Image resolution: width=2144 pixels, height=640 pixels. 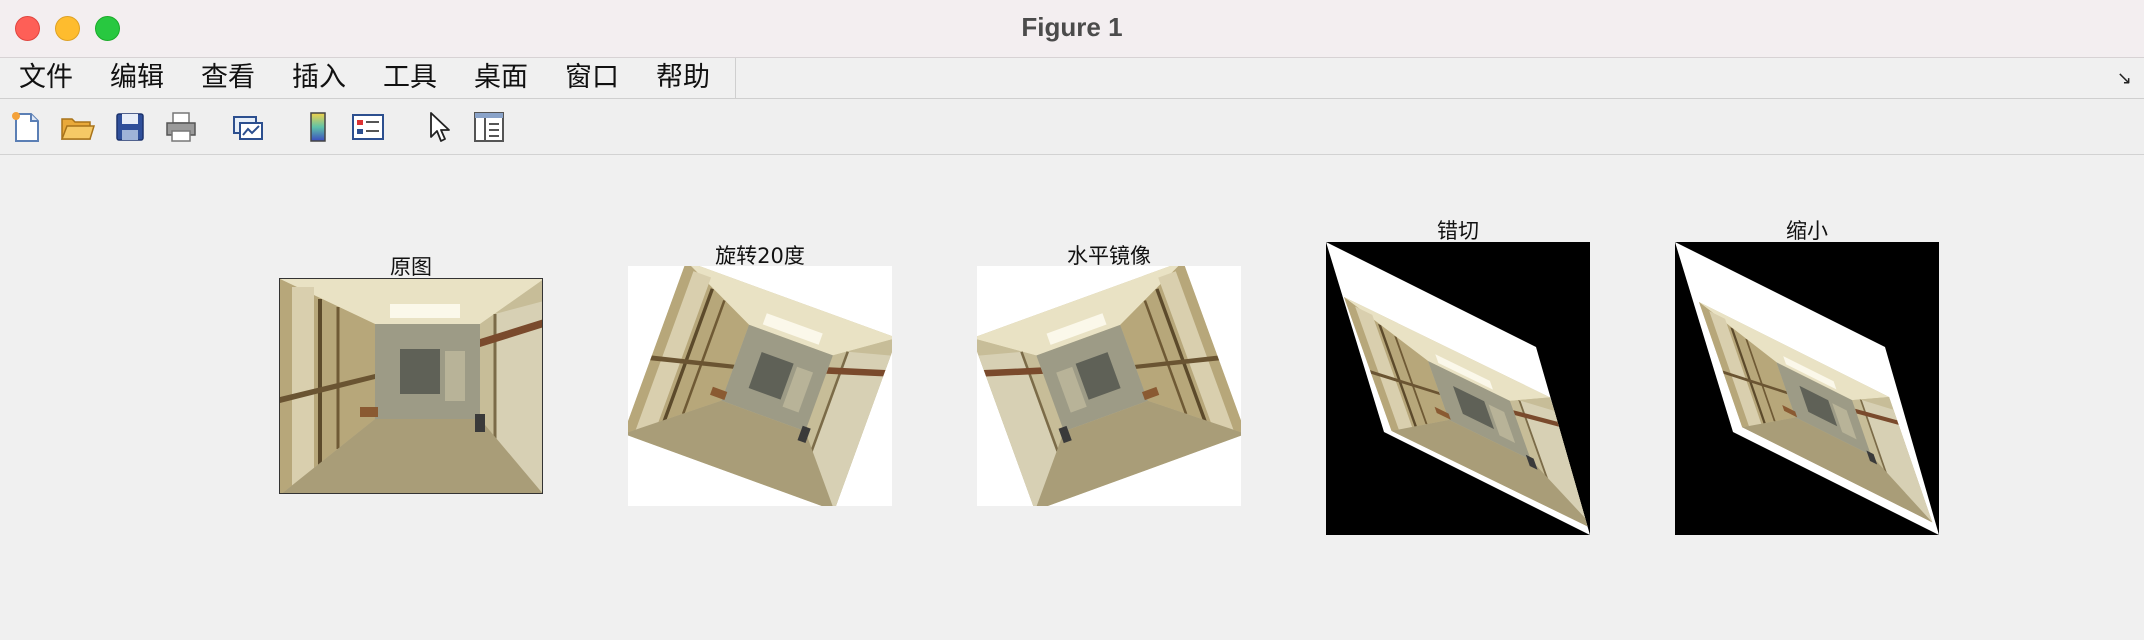 What do you see at coordinates (248, 127) in the screenshot?
I see `link-plot-icon` at bounding box center [248, 127].